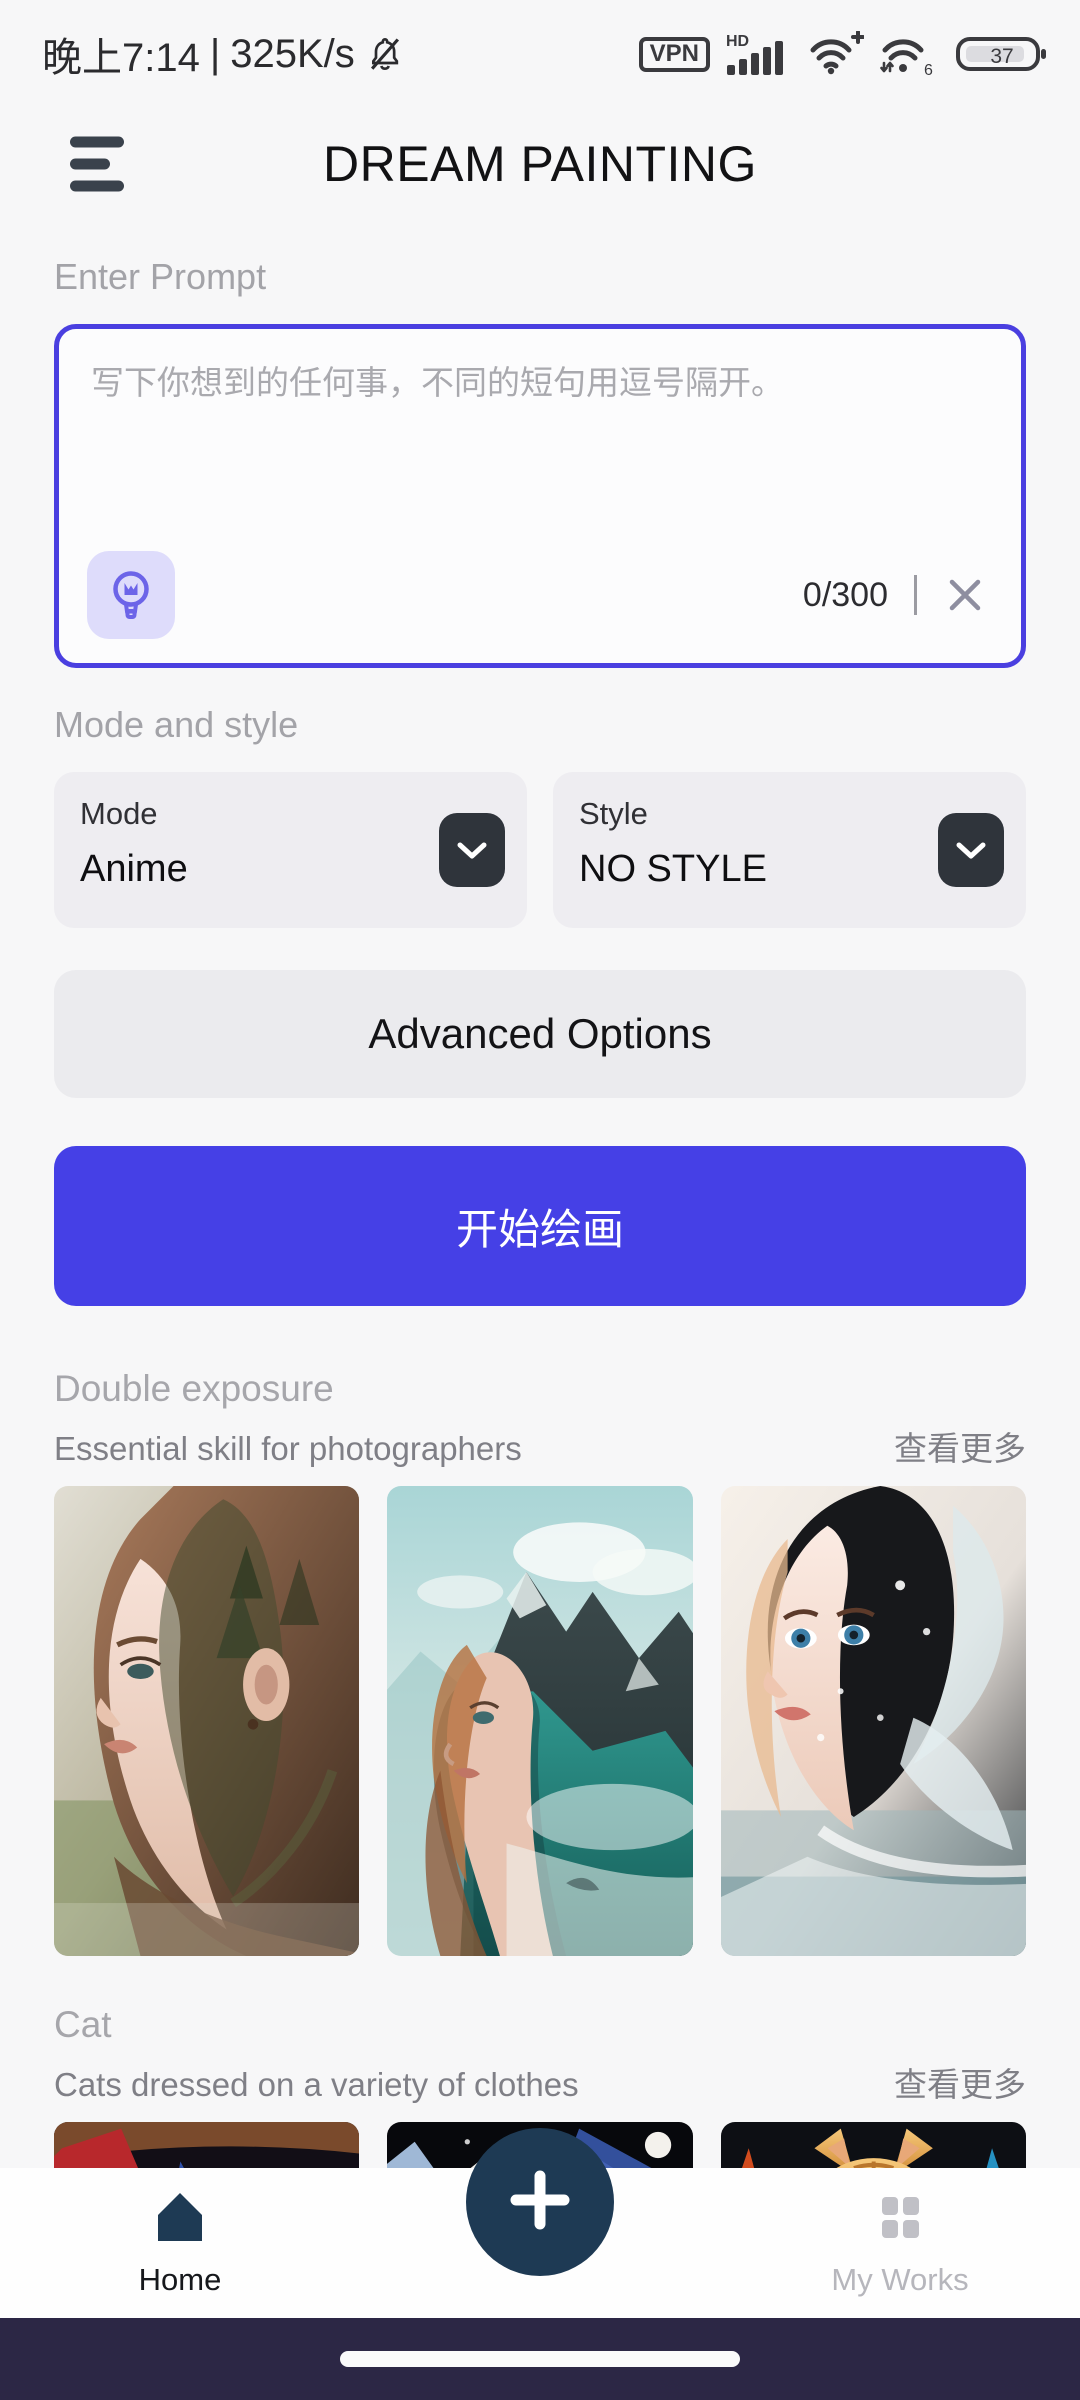 This screenshot has width=1080, height=2400. Describe the element at coordinates (613, 813) in the screenshot. I see `style-label: Style` at that location.